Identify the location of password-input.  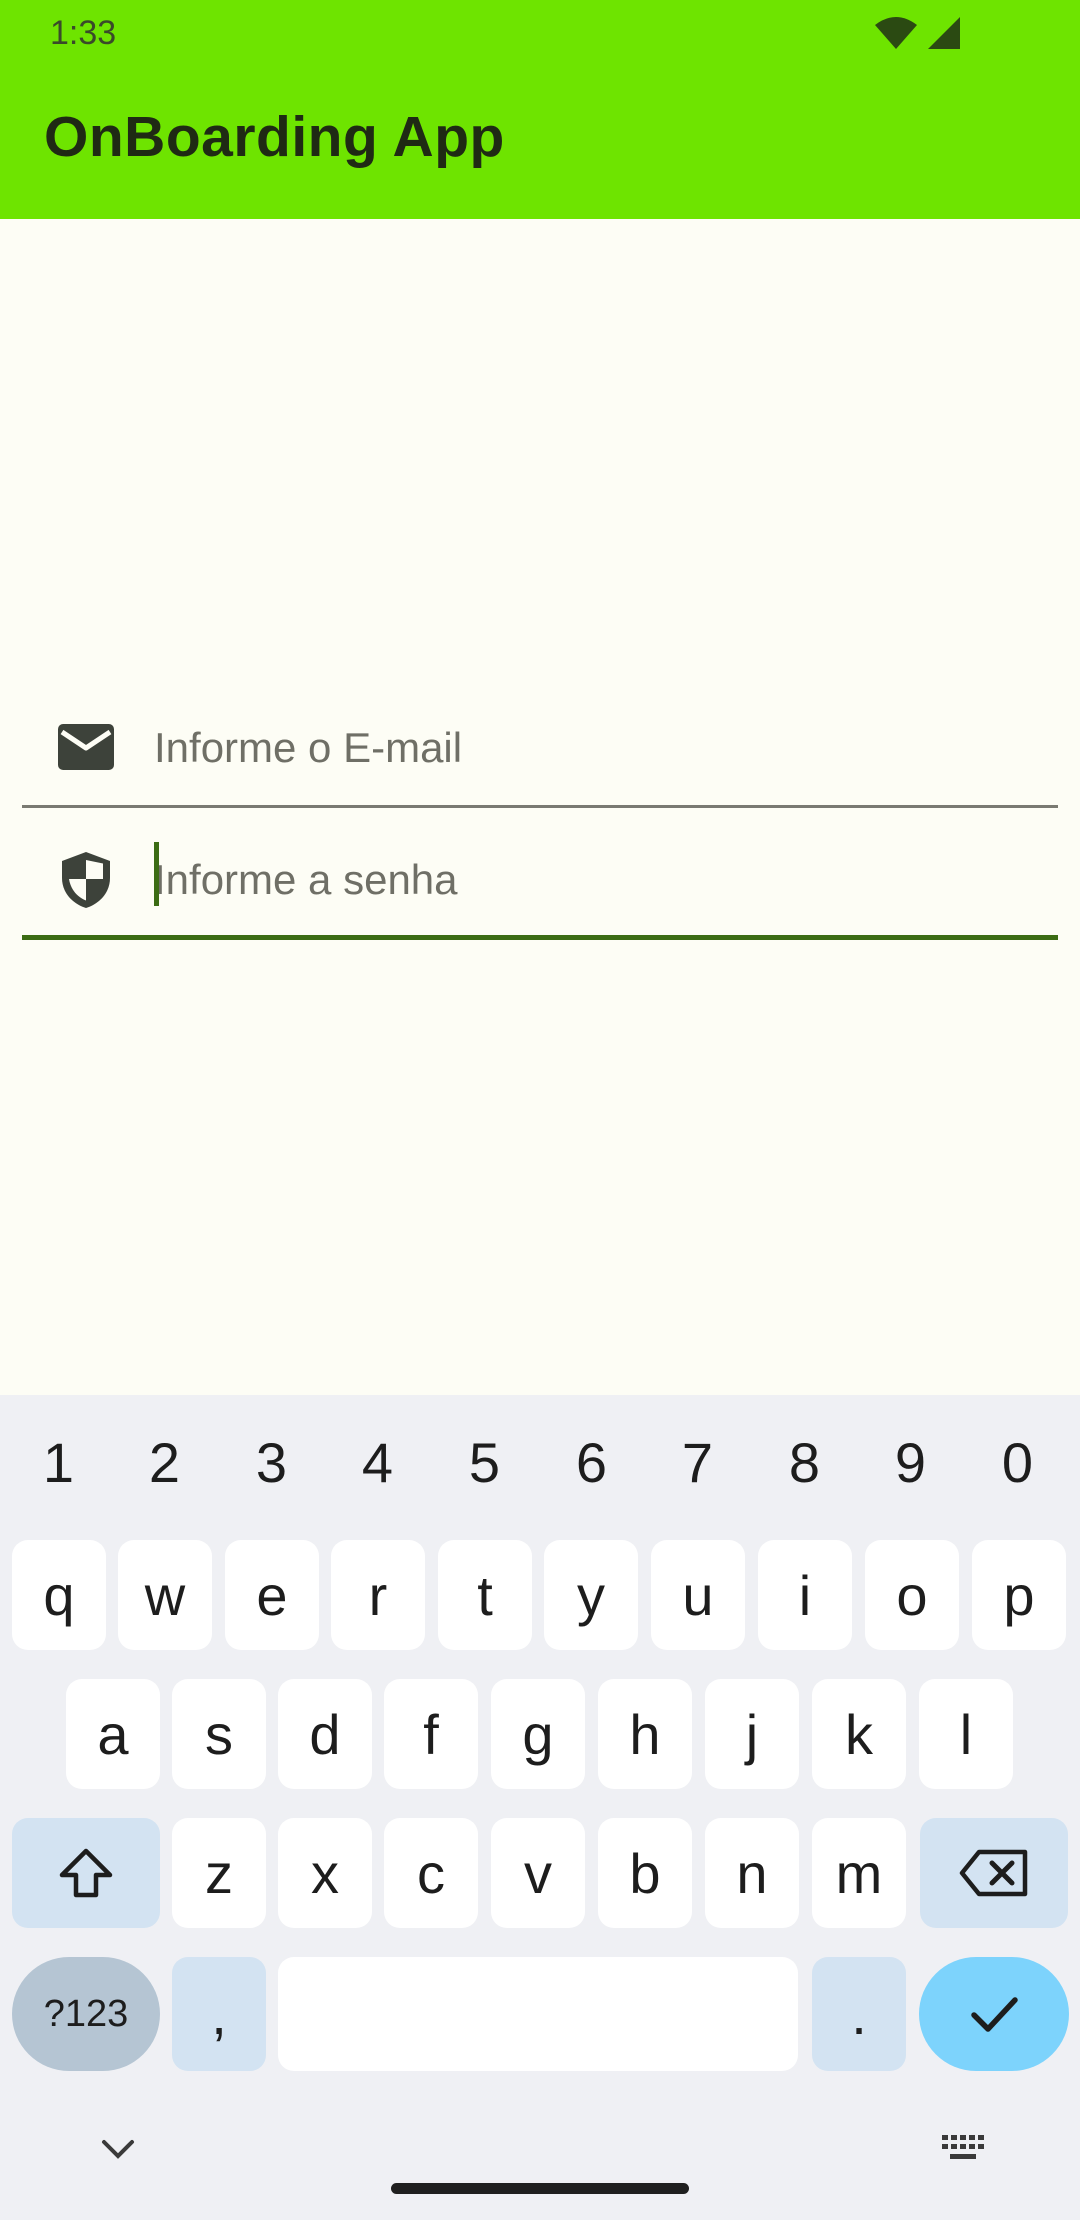
(594, 880).